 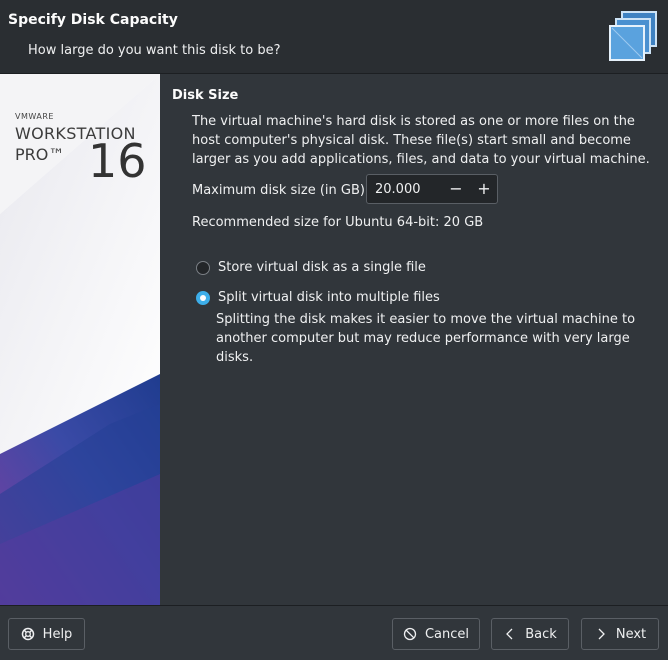 What do you see at coordinates (57, 634) in the screenshot?
I see `help-label: Help` at bounding box center [57, 634].